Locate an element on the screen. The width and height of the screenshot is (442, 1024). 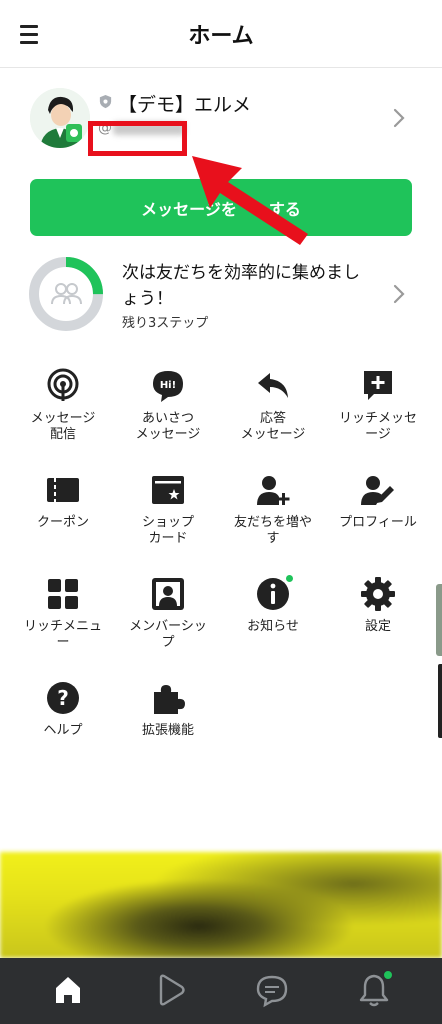
rich-menu-icon is located at coordinates (63, 594).